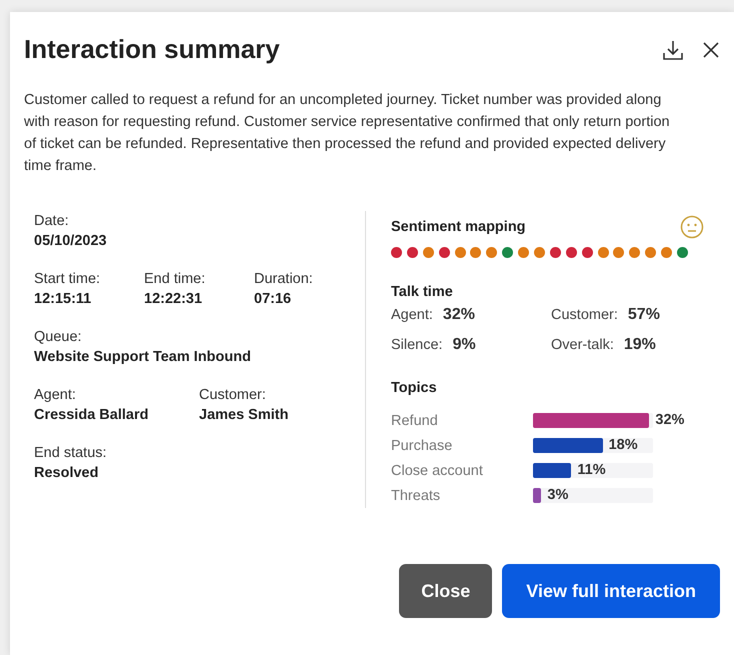 This screenshot has height=655, width=734. I want to click on field-label: Date:, so click(52, 221).